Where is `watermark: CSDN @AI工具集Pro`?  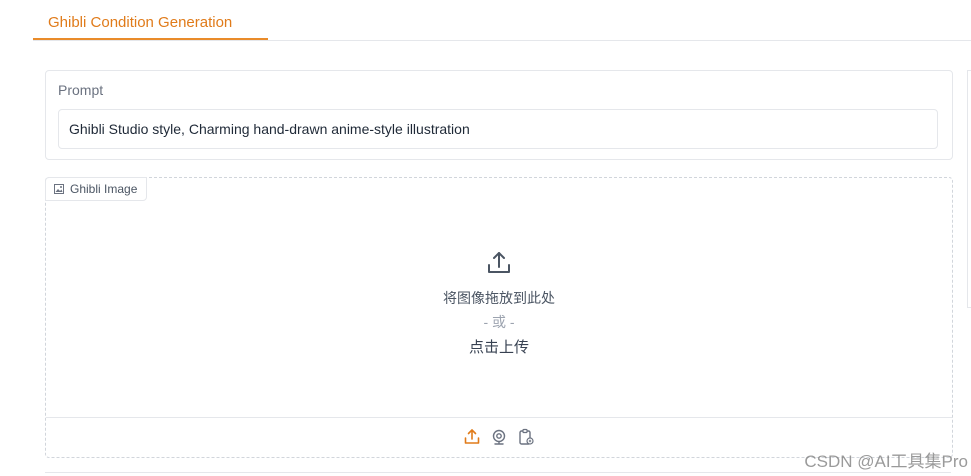 watermark: CSDN @AI工具集Pro is located at coordinates (886, 461).